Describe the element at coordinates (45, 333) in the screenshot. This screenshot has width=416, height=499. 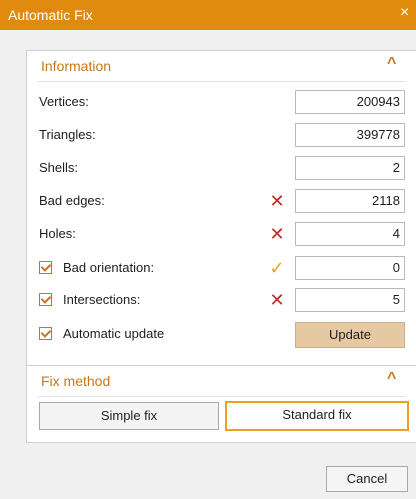
I see `automatic-update-checkbox` at that location.